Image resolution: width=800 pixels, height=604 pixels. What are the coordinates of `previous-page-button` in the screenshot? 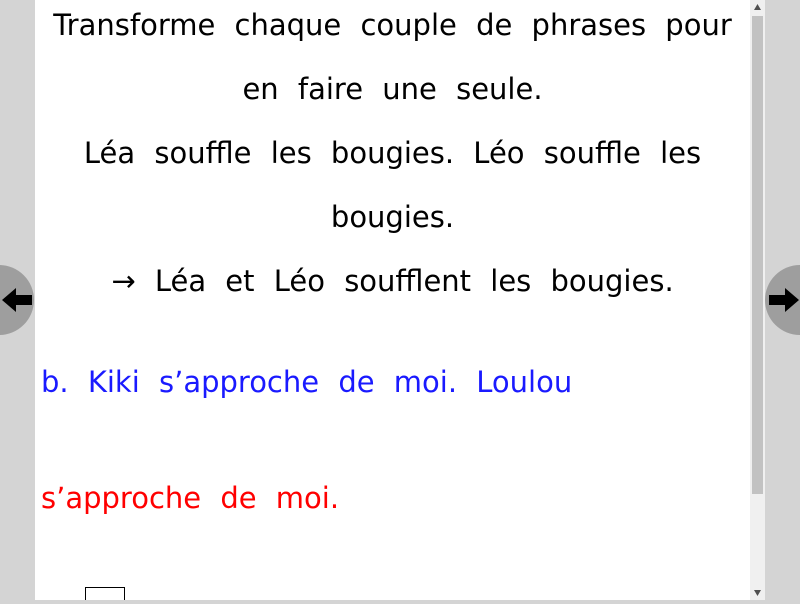 It's located at (17, 300).